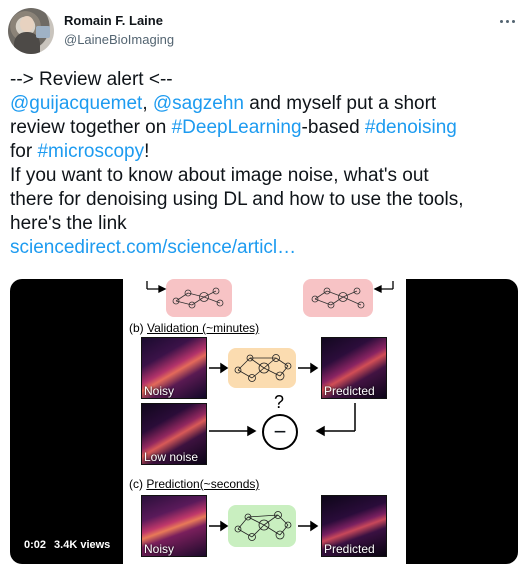 The height and width of the screenshot is (569, 528). What do you see at coordinates (90, 151) in the screenshot?
I see `hashtag-link: #microscopy` at bounding box center [90, 151].